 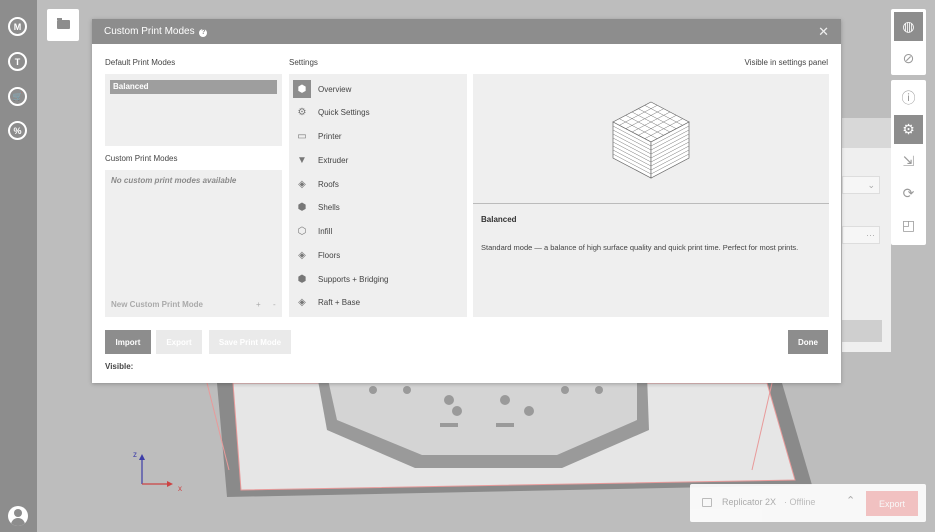 What do you see at coordinates (18, 266) in the screenshot?
I see `left-nav: M T 🛒 %` at bounding box center [18, 266].